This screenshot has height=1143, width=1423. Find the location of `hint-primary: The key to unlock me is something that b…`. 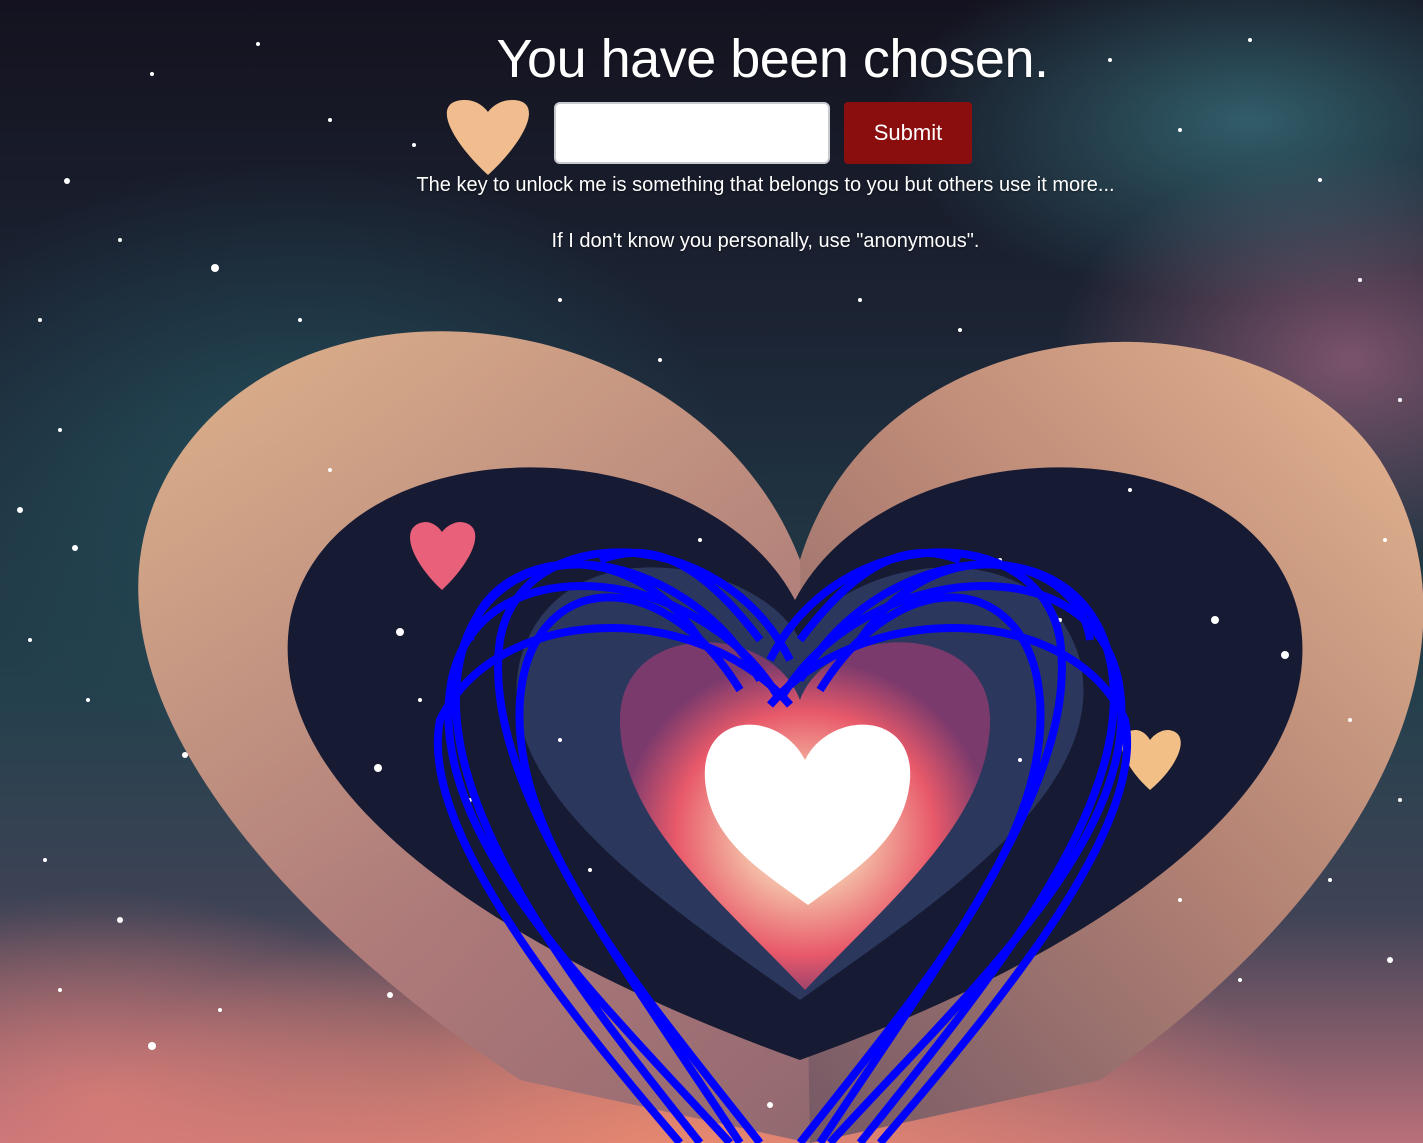

hint-primary: The key to unlock me is something that b… is located at coordinates (765, 185).